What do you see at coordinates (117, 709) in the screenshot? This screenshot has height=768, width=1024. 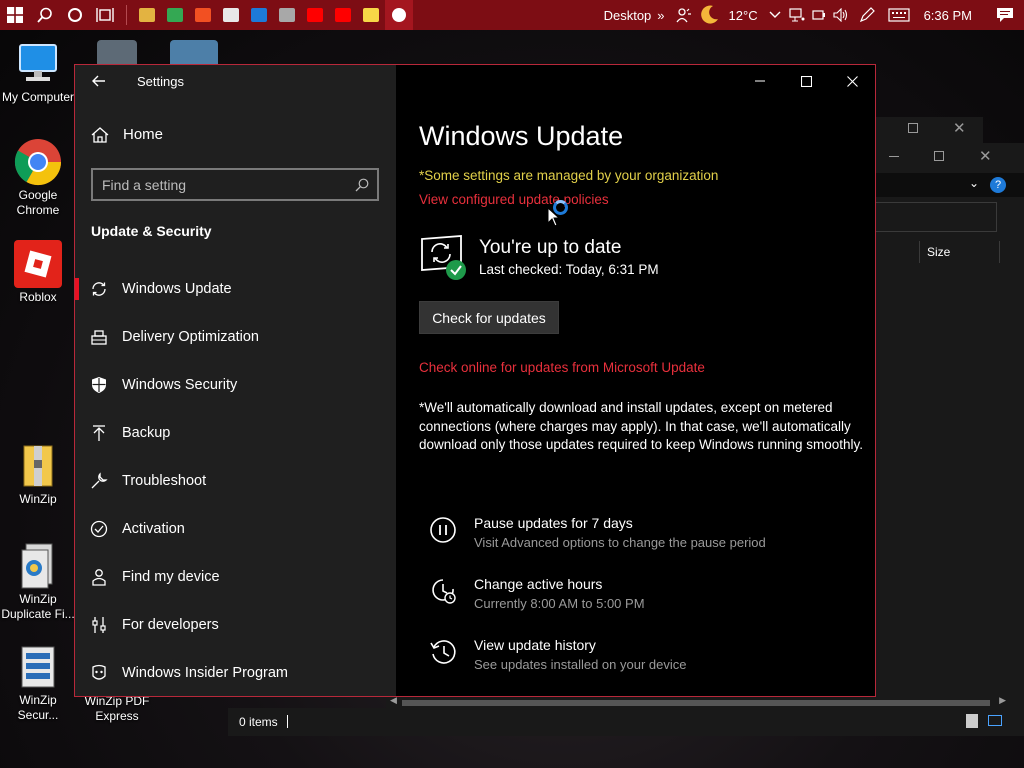 I see `desktop-icon-winzip-pdf: WinZip PDF Express` at bounding box center [117, 709].